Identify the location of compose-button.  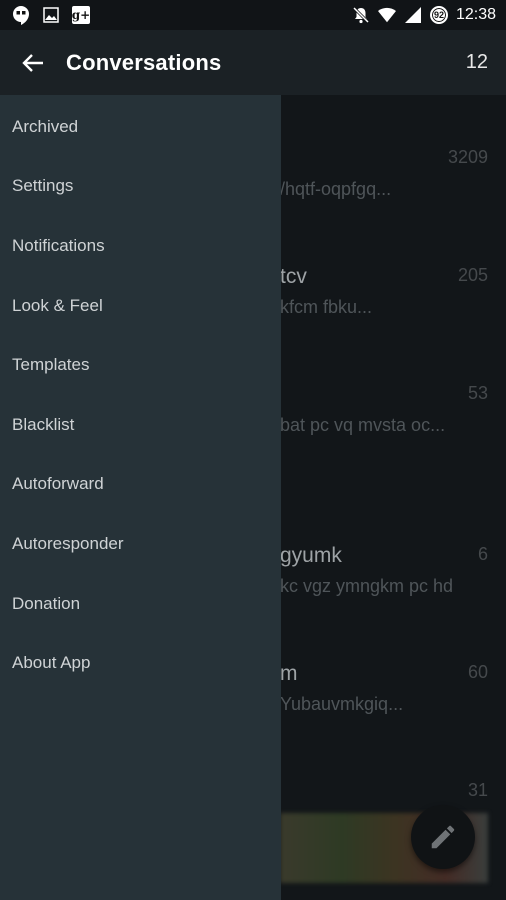
(443, 837).